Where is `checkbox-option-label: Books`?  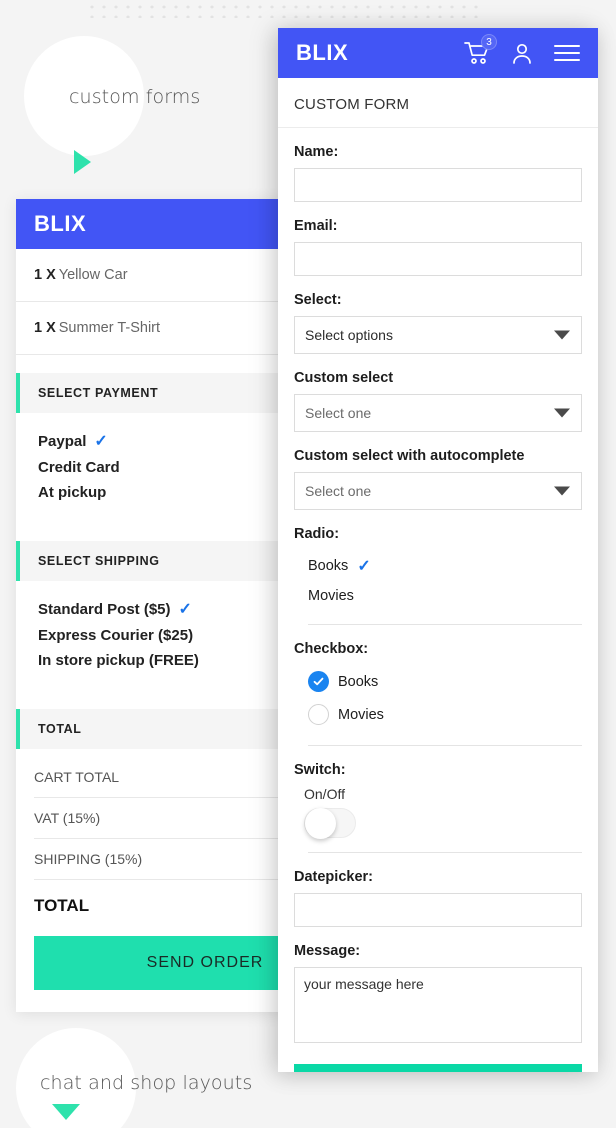 checkbox-option-label: Books is located at coordinates (358, 681).